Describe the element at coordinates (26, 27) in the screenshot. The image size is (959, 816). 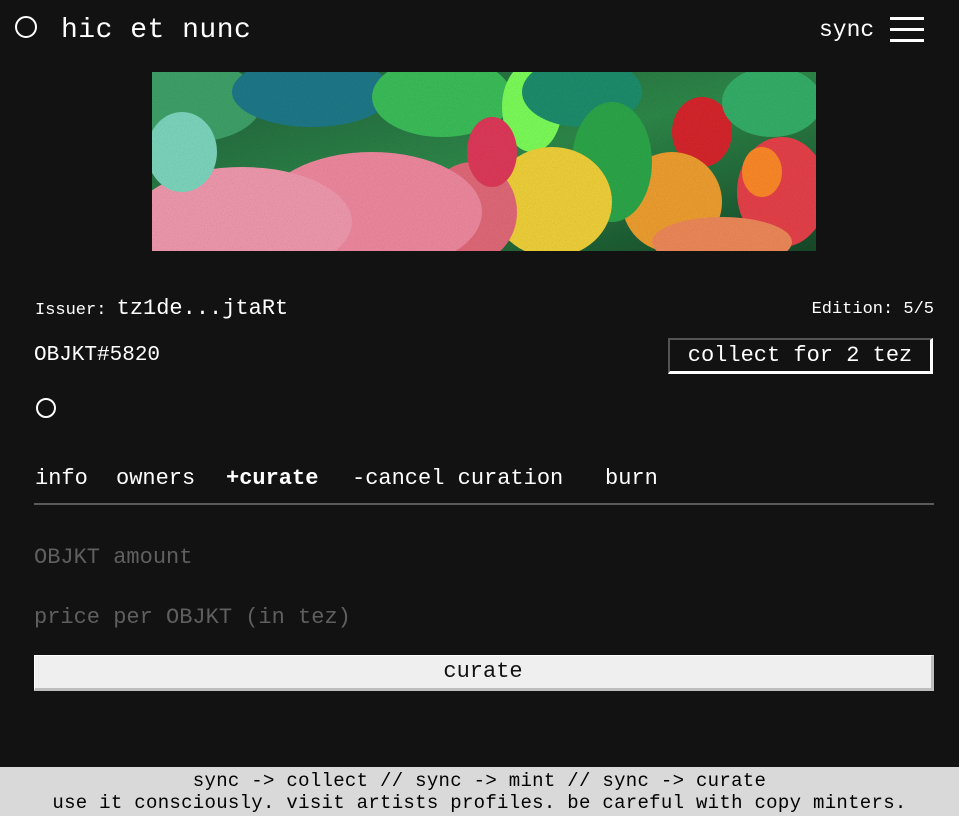
I see `logo-circle-icon` at that location.